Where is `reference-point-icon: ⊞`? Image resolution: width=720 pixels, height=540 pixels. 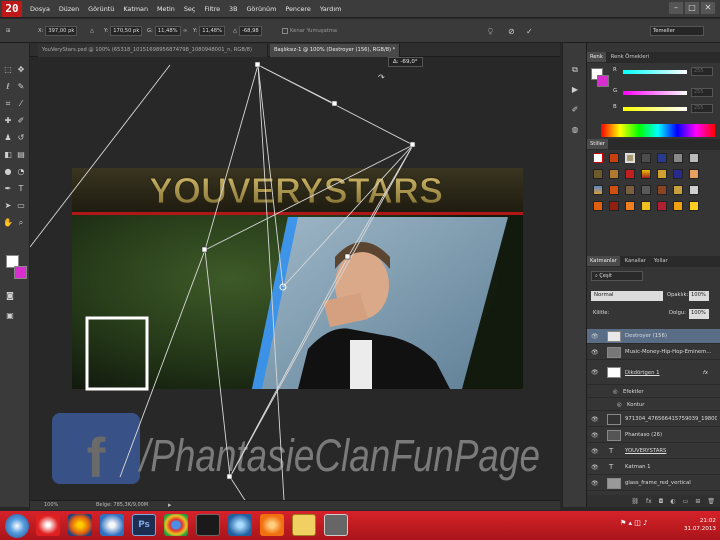
reference-point-icon: ⊞ is located at coordinates (8, 31).